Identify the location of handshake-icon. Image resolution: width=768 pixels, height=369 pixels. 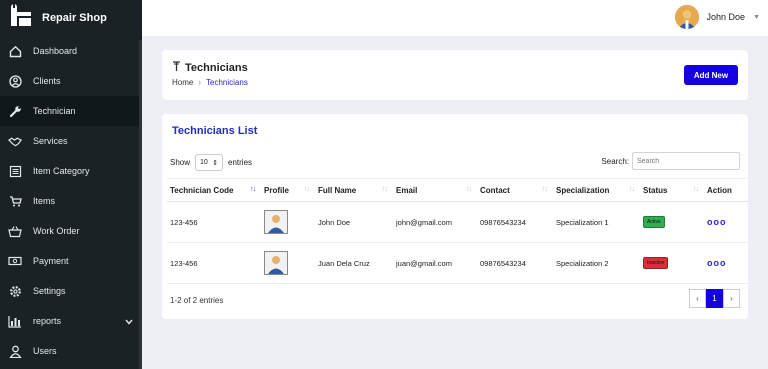
(15, 141).